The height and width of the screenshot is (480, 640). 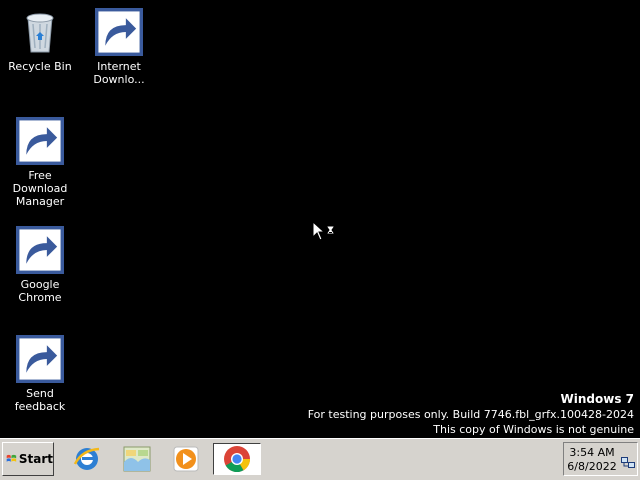 What do you see at coordinates (592, 466) in the screenshot?
I see `clock-date: 6/8/2022` at bounding box center [592, 466].